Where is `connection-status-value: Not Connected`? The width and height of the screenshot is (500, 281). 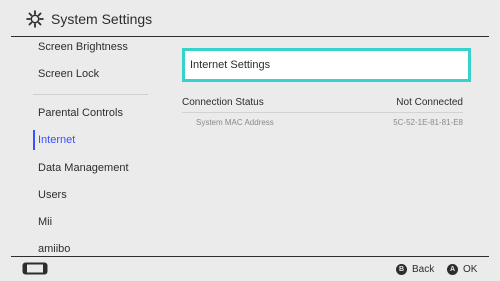
connection-status-value: Not Connected is located at coordinates (429, 102).